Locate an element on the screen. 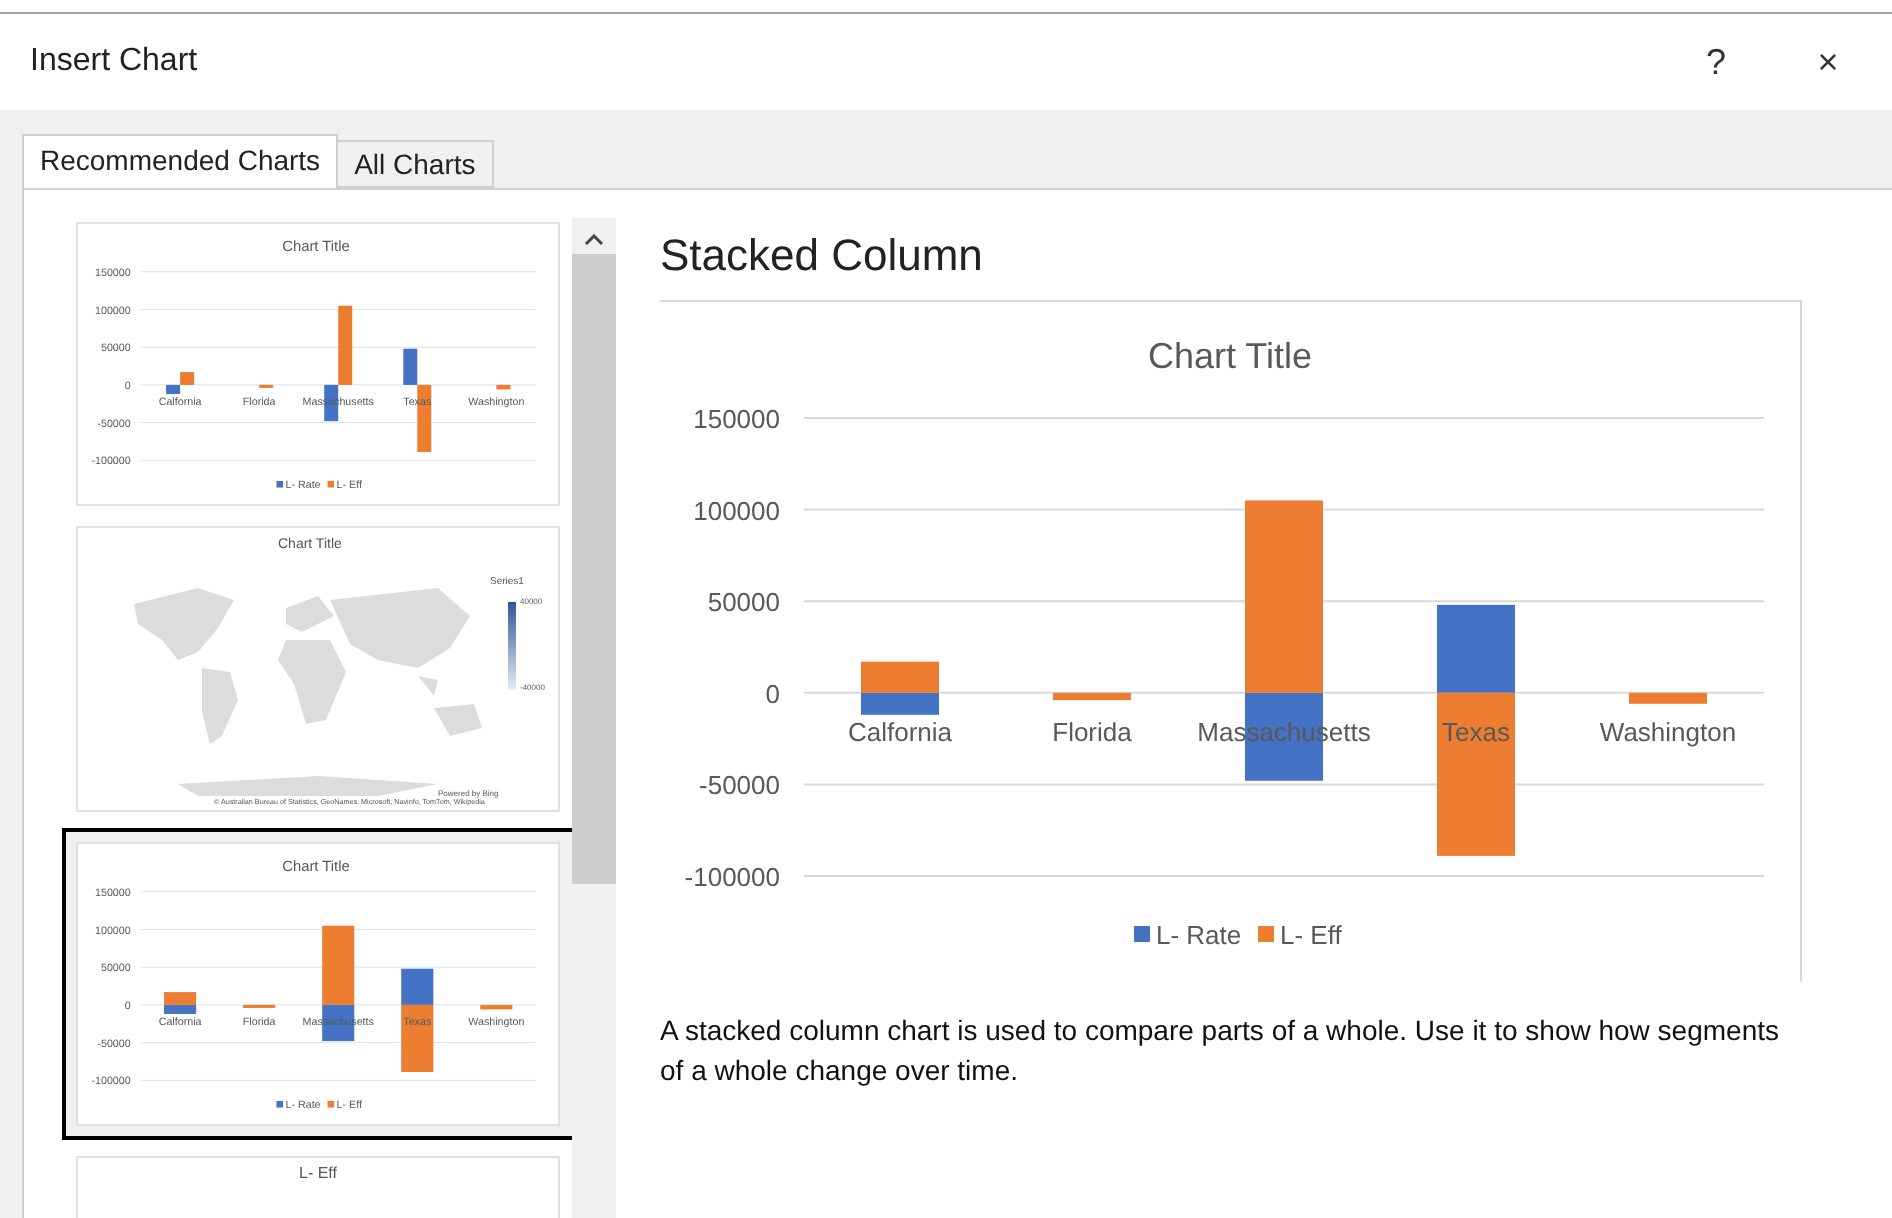 Image resolution: width=1892 pixels, height=1218 pixels. help-button: ? is located at coordinates (1716, 62).